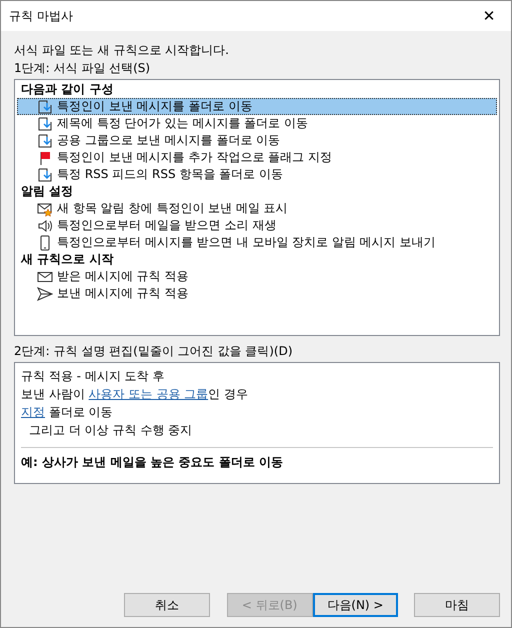  Describe the element at coordinates (154, 351) in the screenshot. I see `step-label: 2단계: 규칙 설명 편집(밑줄이 그어진 값을 클릭)(D)` at that location.